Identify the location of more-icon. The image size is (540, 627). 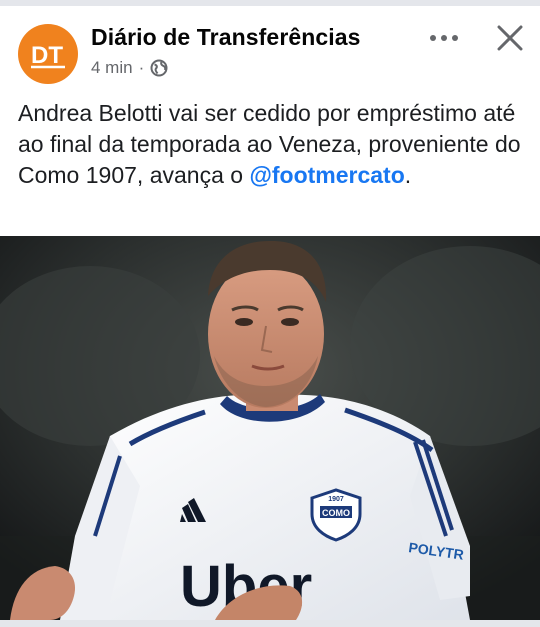
(444, 38).